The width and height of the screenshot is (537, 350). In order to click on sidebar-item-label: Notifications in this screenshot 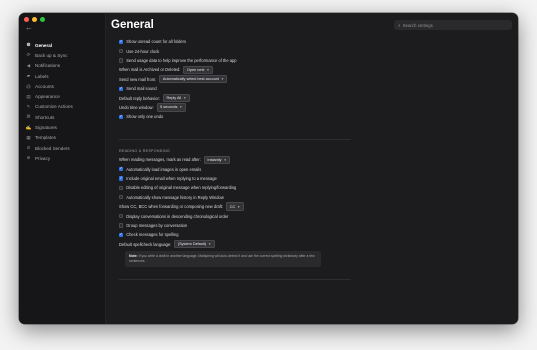, I will do `click(48, 66)`.